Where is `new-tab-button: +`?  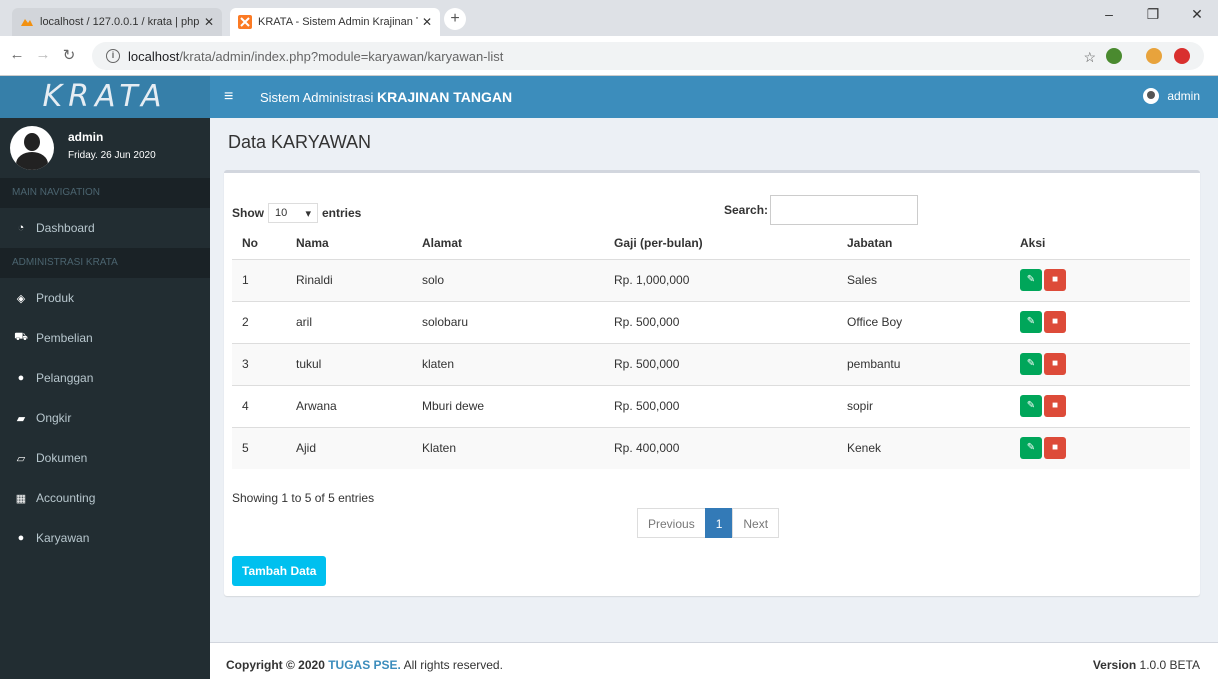 new-tab-button: + is located at coordinates (455, 19).